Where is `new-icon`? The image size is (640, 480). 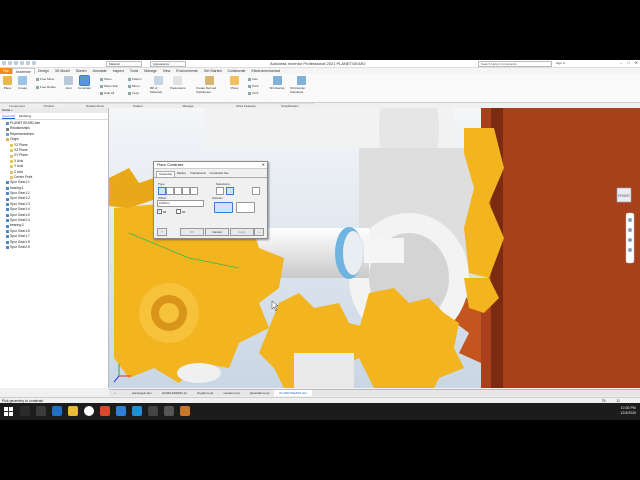 new-icon is located at coordinates (10, 63).